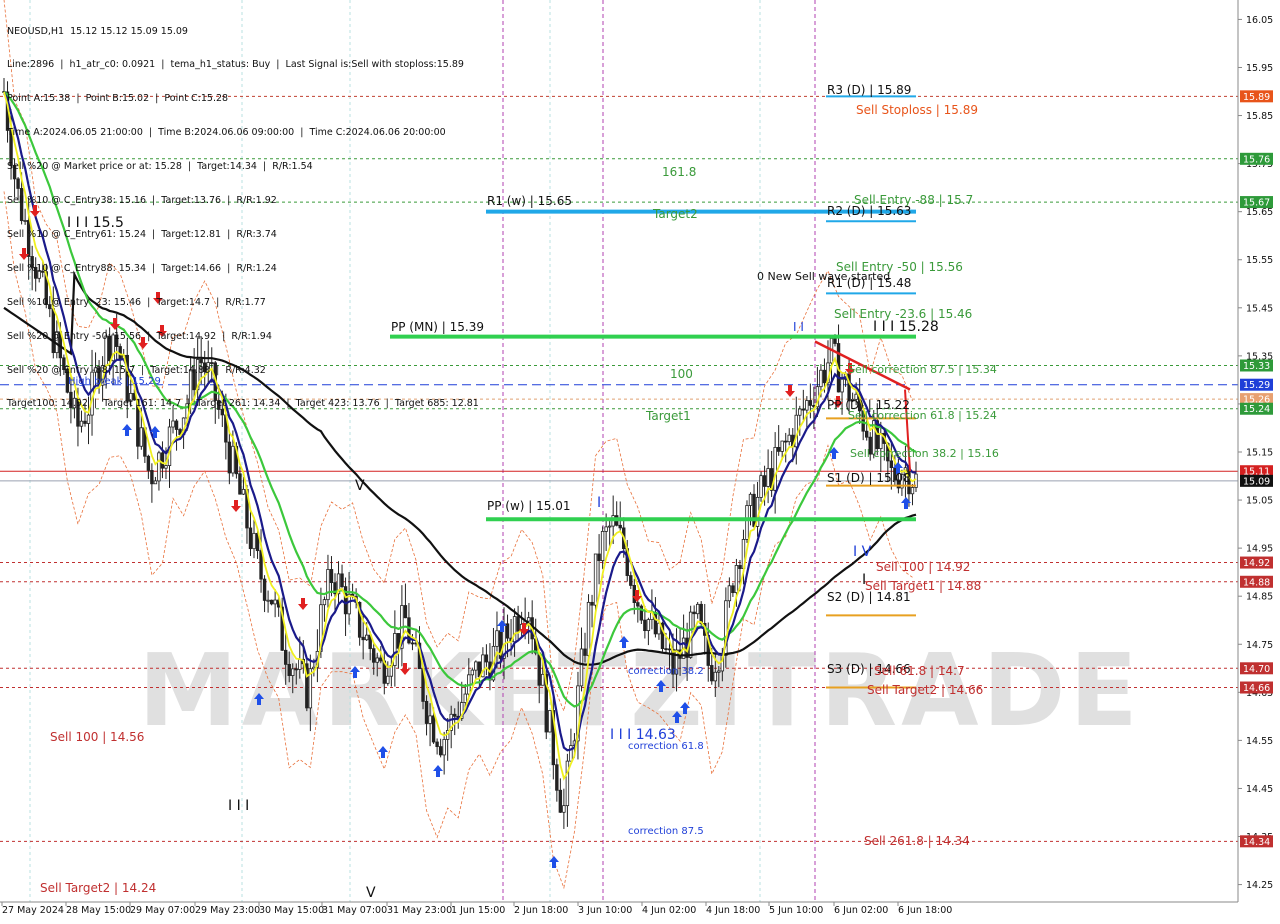 This screenshot has width=1280, height=924. Describe the element at coordinates (1256, 481) in the screenshot. I see `price-badge-label: 15.09` at that location.